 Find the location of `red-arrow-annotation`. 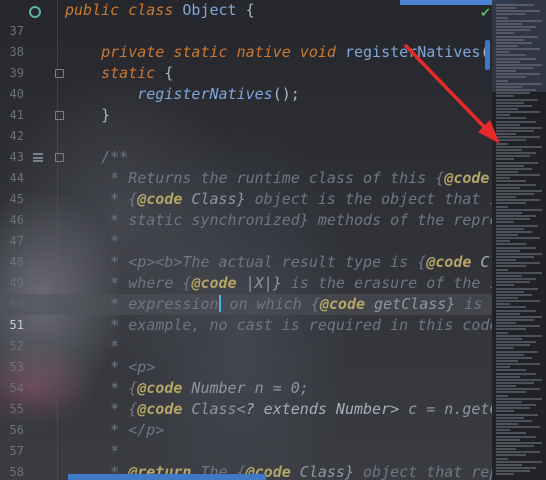

red-arrow-annotation is located at coordinates (452, 94).